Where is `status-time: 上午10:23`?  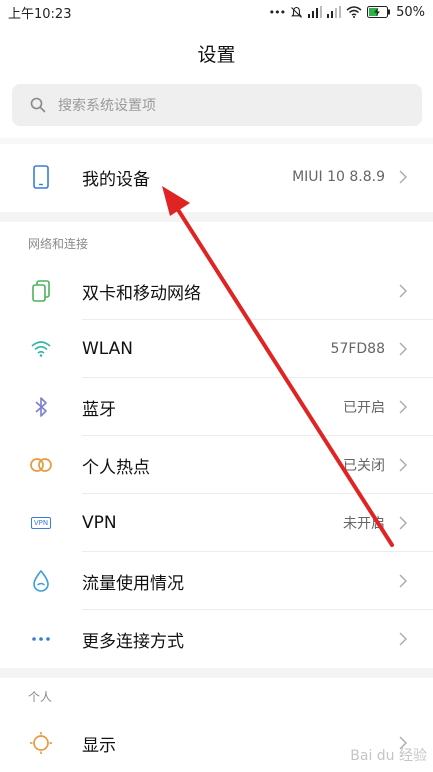
status-time: 上午10:23 is located at coordinates (40, 14).